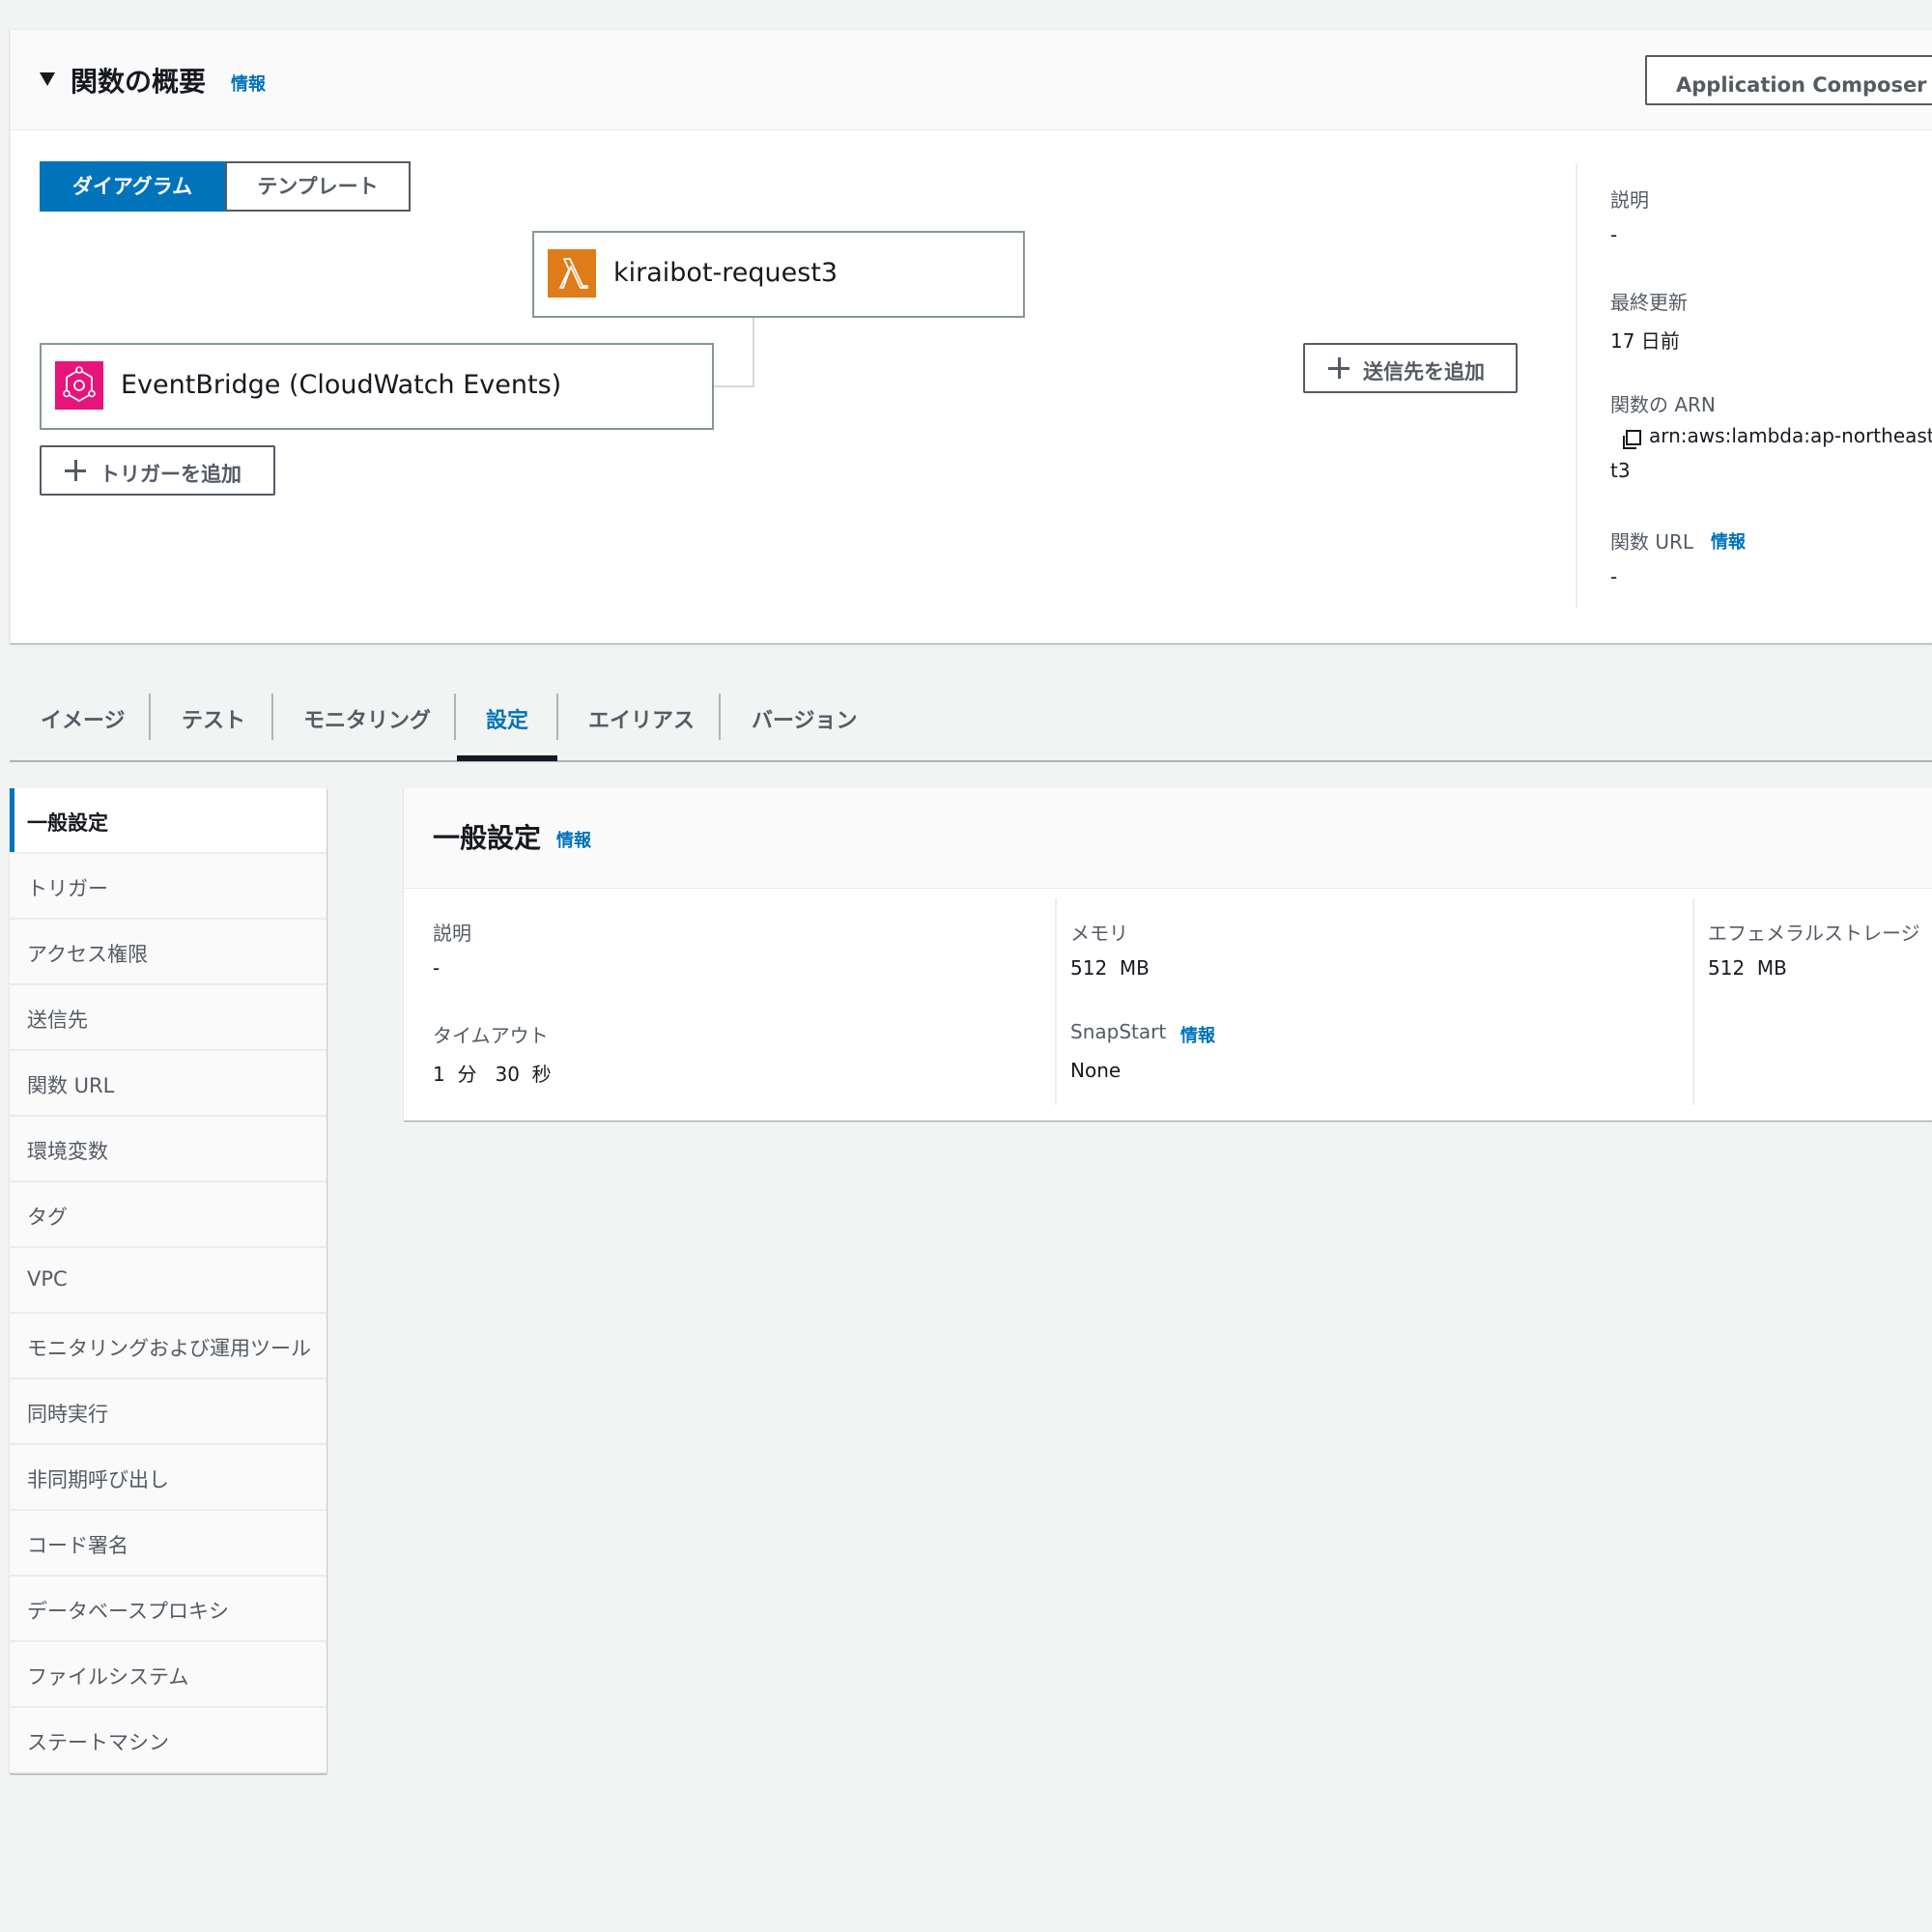 This screenshot has height=1932, width=1932. Describe the element at coordinates (572, 273) in the screenshot. I see `lambda-icon` at that location.